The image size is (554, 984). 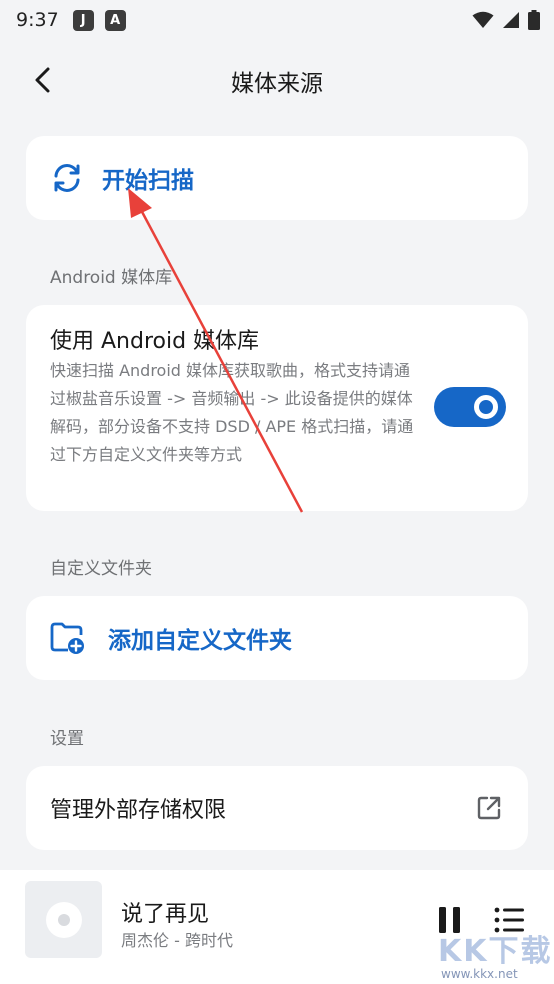 What do you see at coordinates (486, 407) in the screenshot?
I see `toggle-knob` at bounding box center [486, 407].